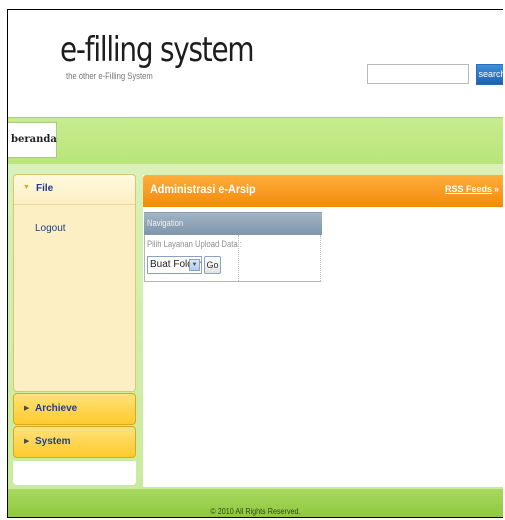  What do you see at coordinates (56, 408) in the screenshot?
I see `sidebar-archive-label: Archieve` at bounding box center [56, 408].